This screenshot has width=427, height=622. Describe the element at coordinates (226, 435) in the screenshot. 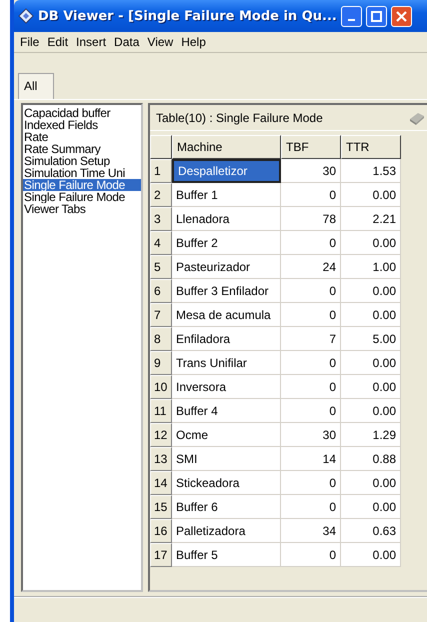

I see `table-cell: Ocme` at that location.